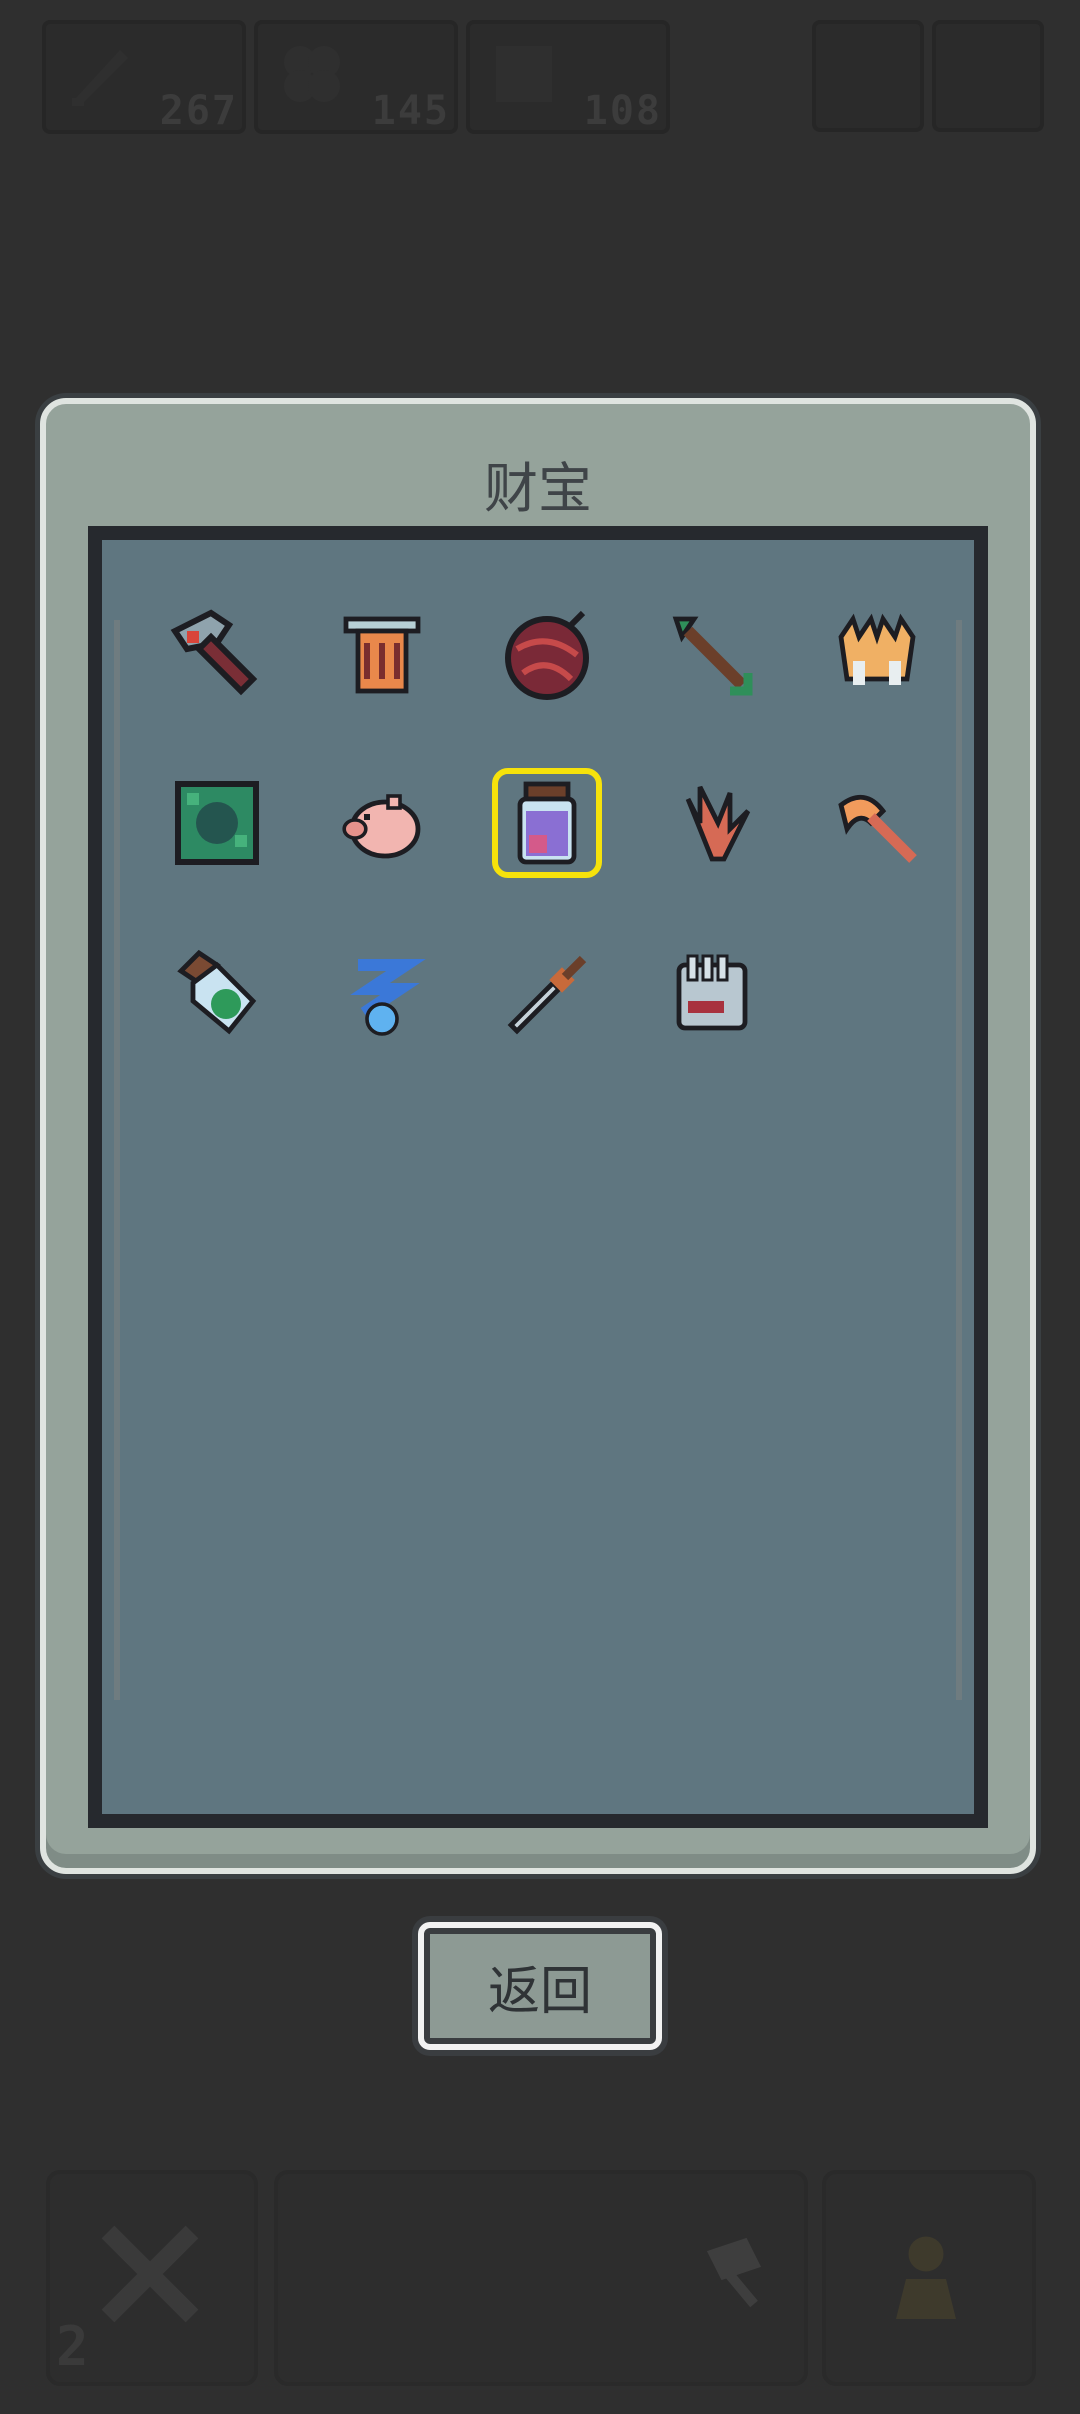  Describe the element at coordinates (622, 111) in the screenshot. I see `resource-value: 108` at that location.